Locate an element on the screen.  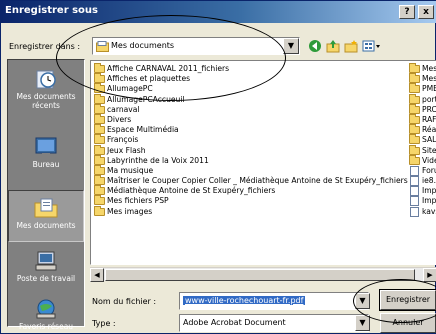
title-bar: Enregistrer sous ? x is located at coordinates (218, 12).